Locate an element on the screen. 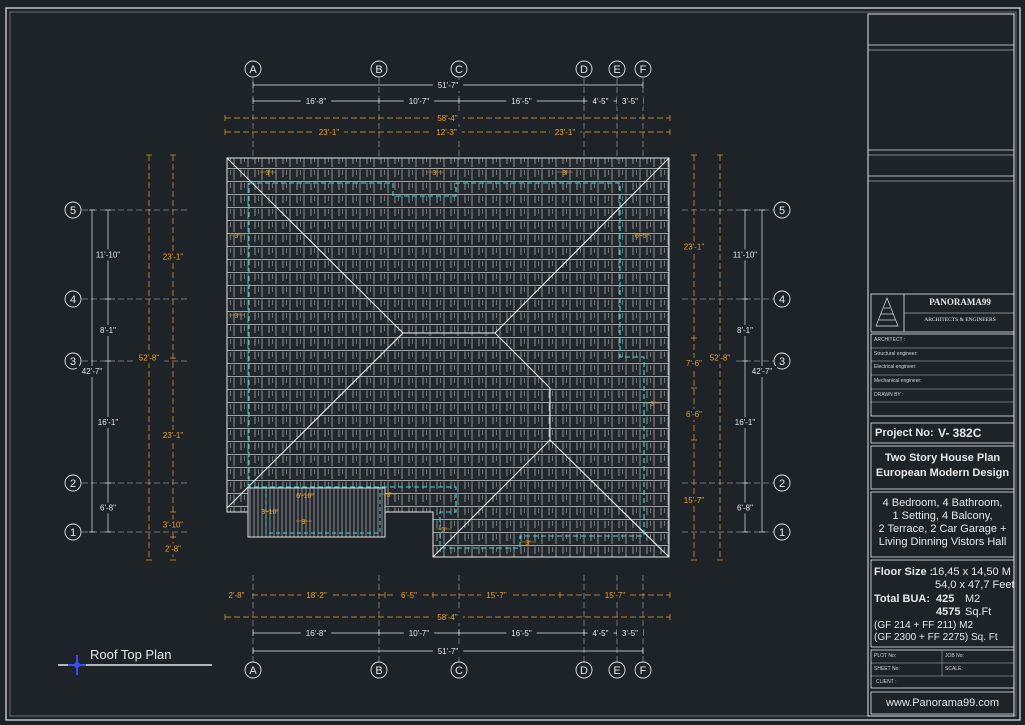  credit-structural: Structural engineer: is located at coordinates (896, 354).